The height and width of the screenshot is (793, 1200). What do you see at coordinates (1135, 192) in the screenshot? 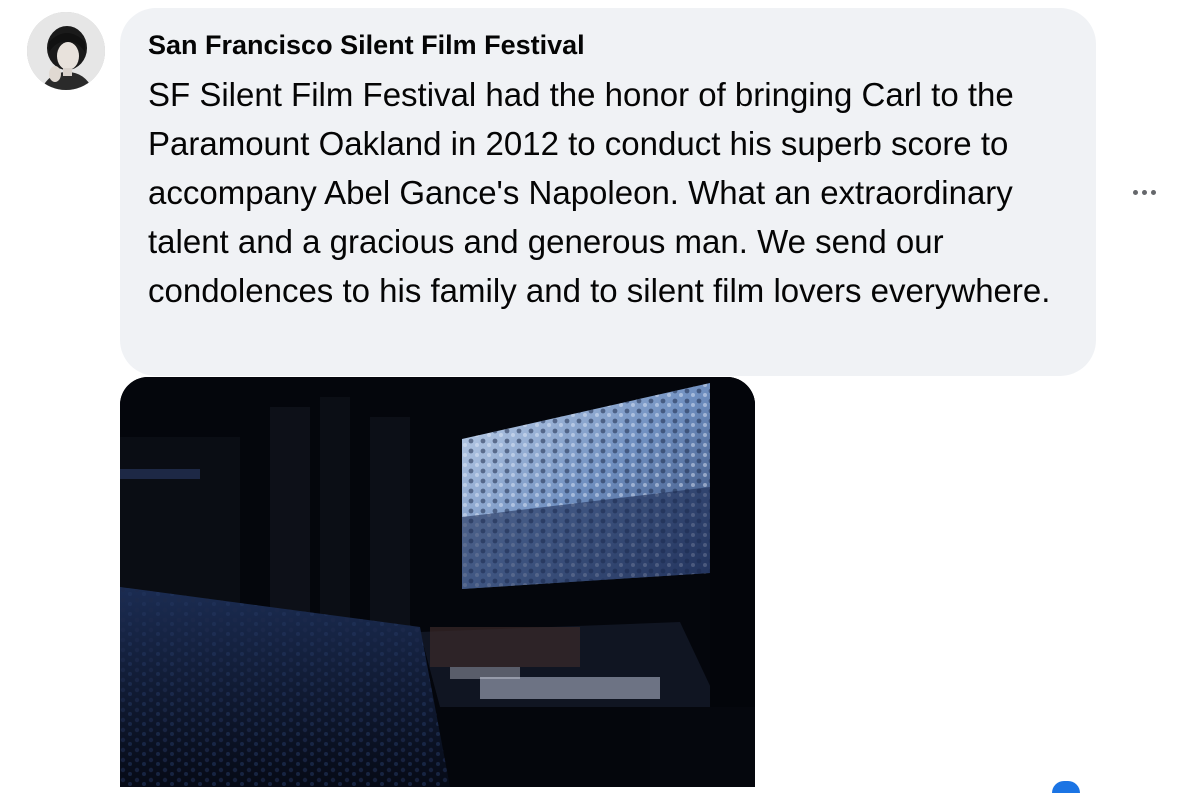
I see `more-options-icon` at bounding box center [1135, 192].